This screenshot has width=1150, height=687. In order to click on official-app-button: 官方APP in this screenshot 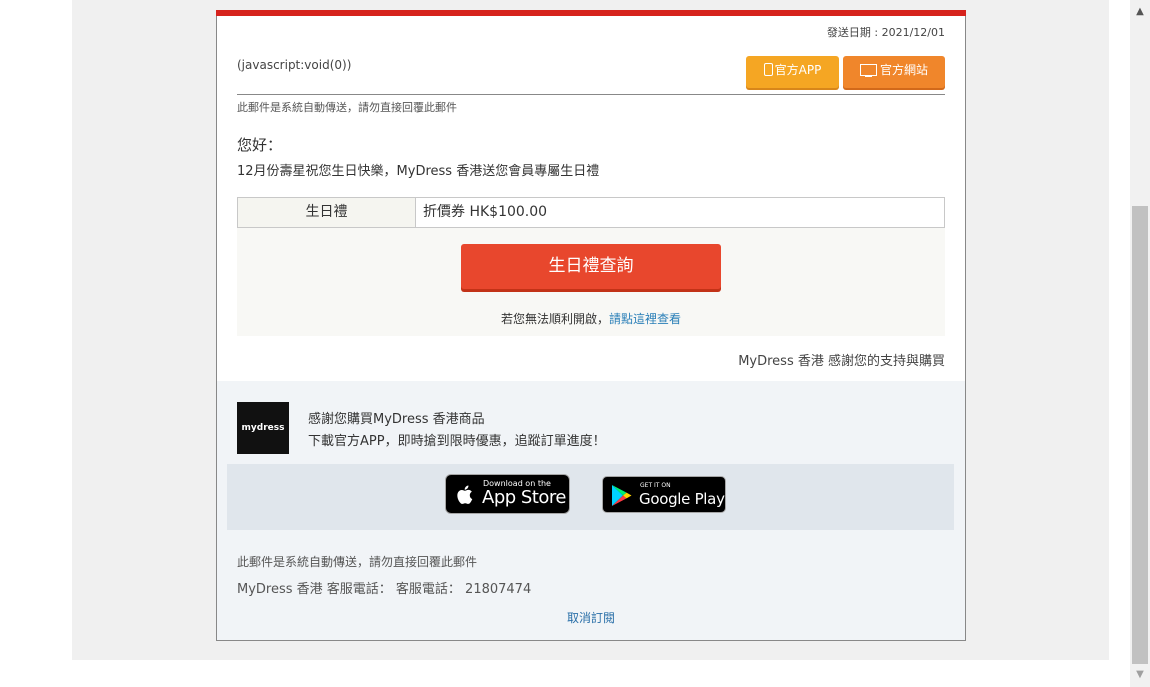, I will do `click(792, 72)`.